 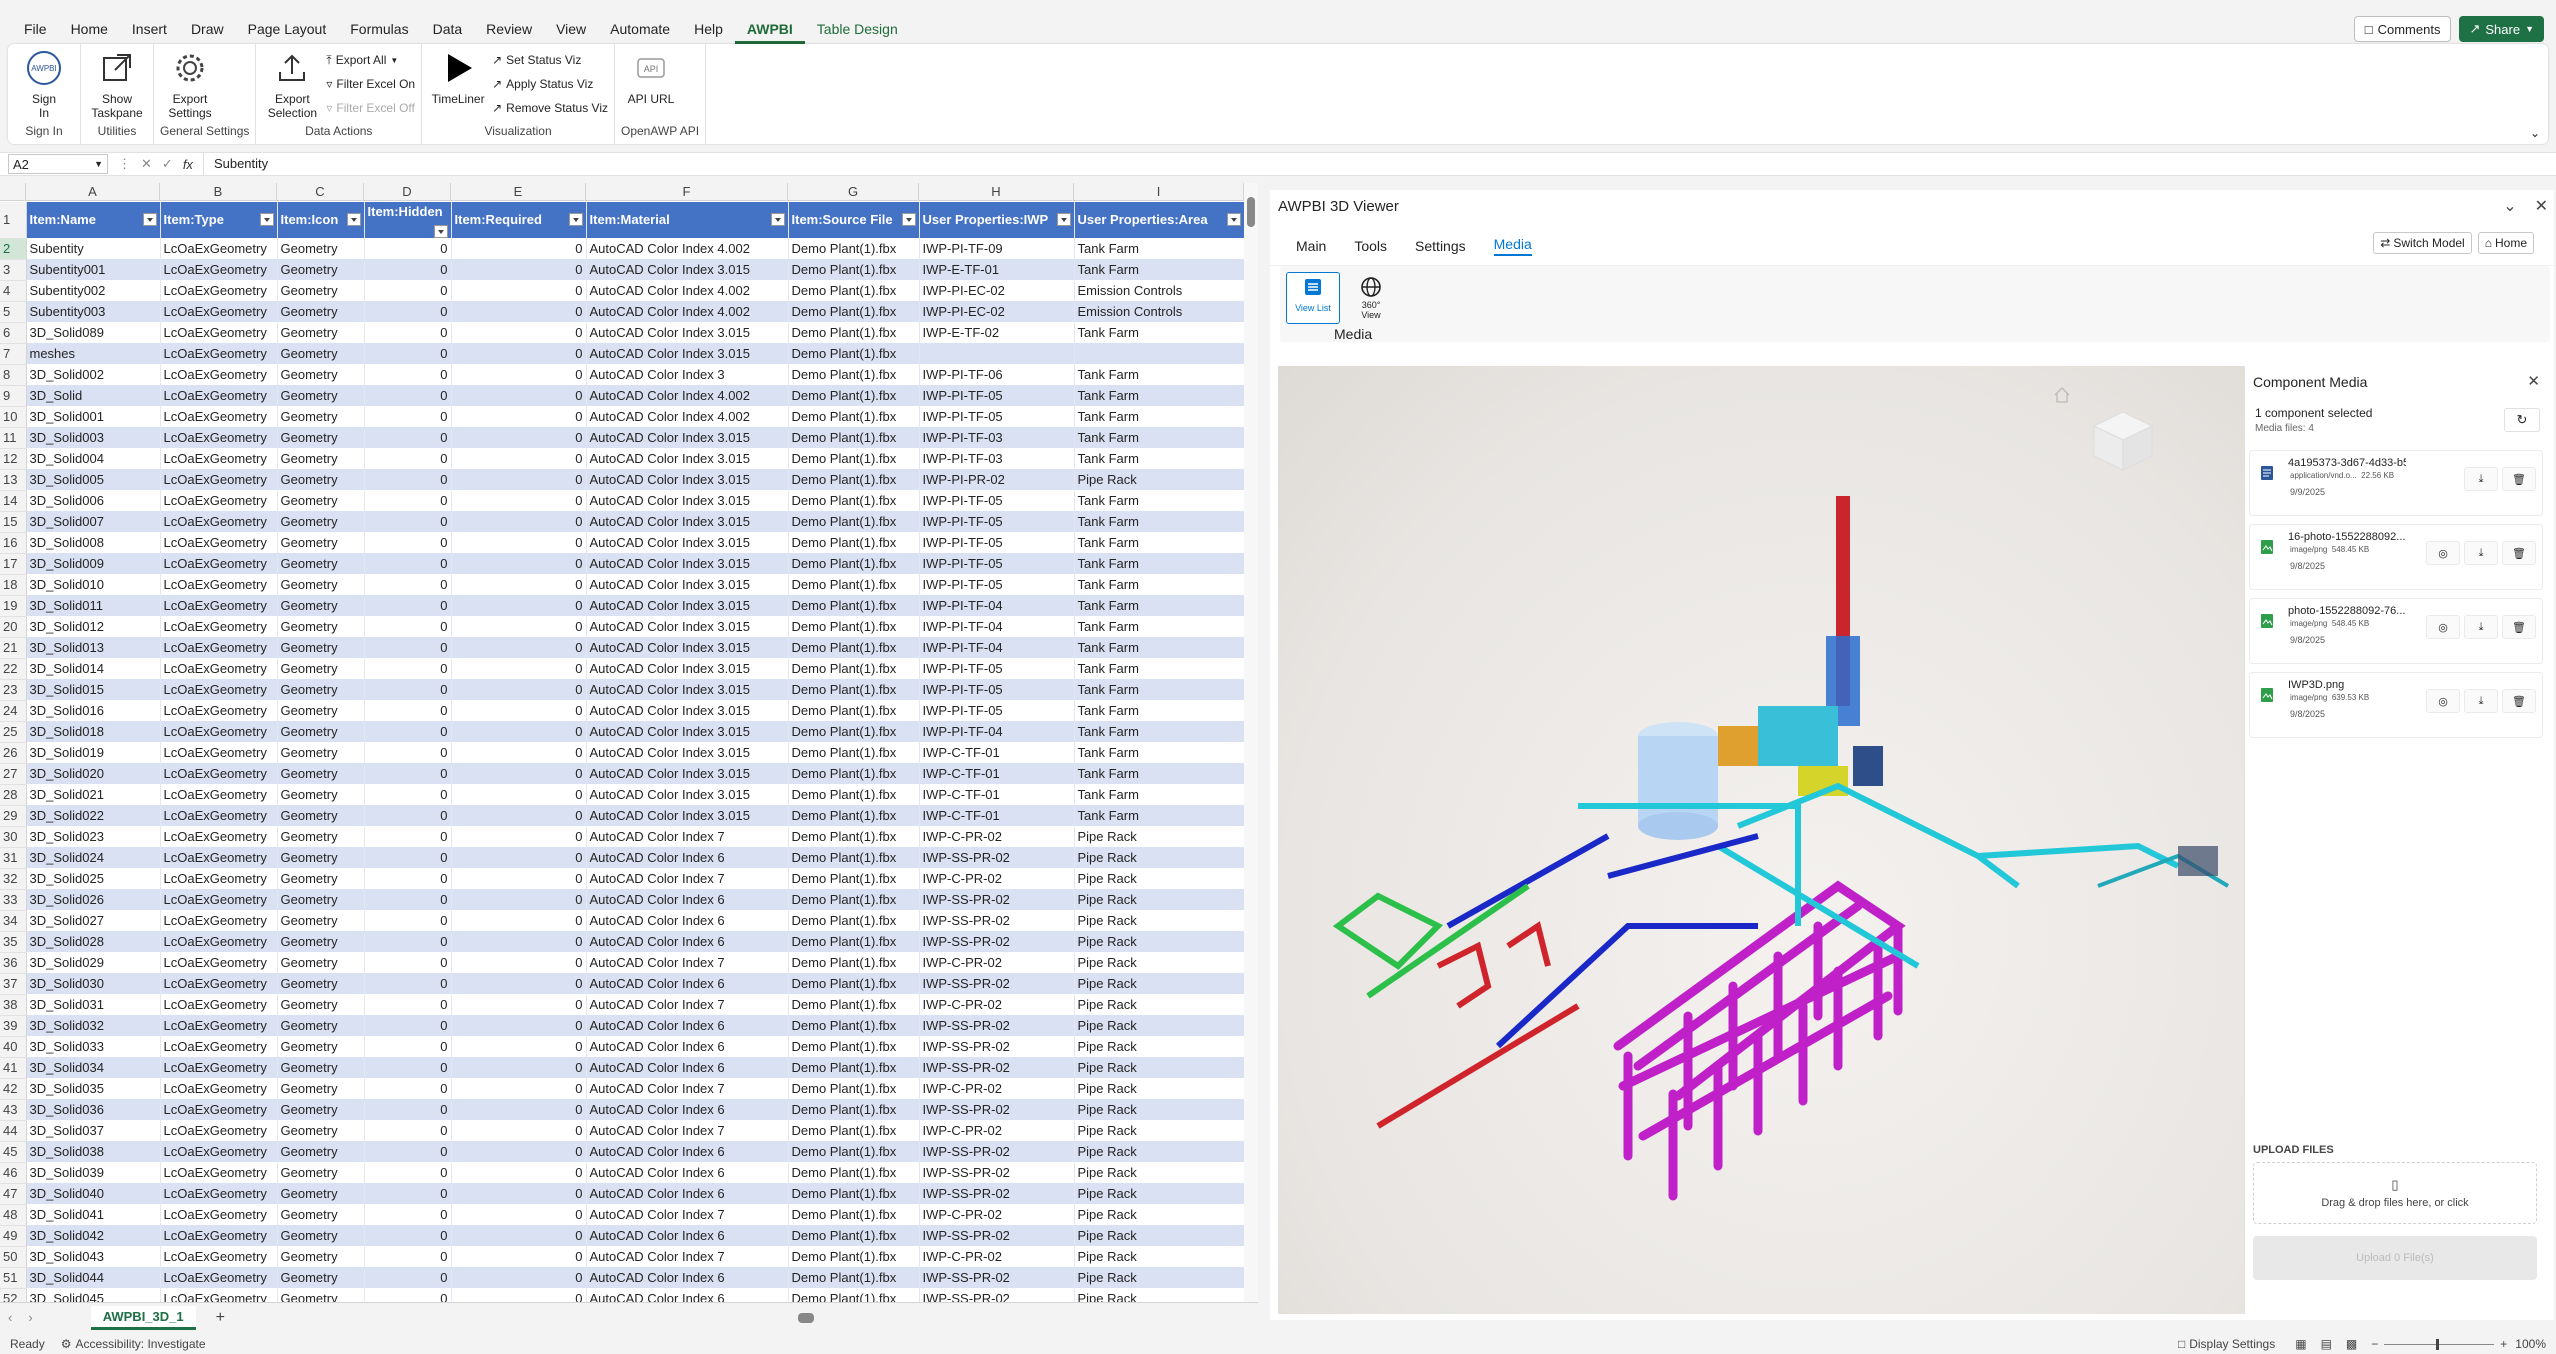 What do you see at coordinates (13, 1110) in the screenshot?
I see `row-number: 43` at bounding box center [13, 1110].